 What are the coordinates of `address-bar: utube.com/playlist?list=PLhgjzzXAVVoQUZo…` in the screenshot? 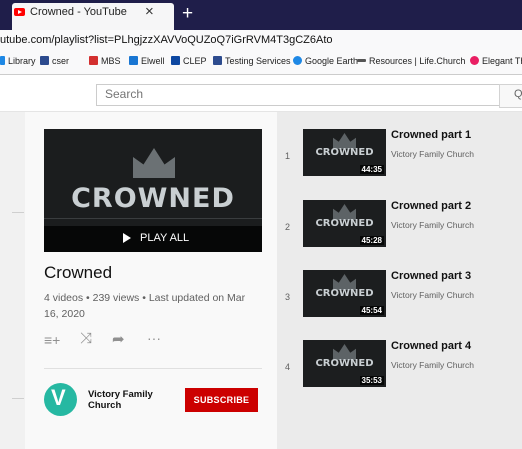 It's located at (261, 41).